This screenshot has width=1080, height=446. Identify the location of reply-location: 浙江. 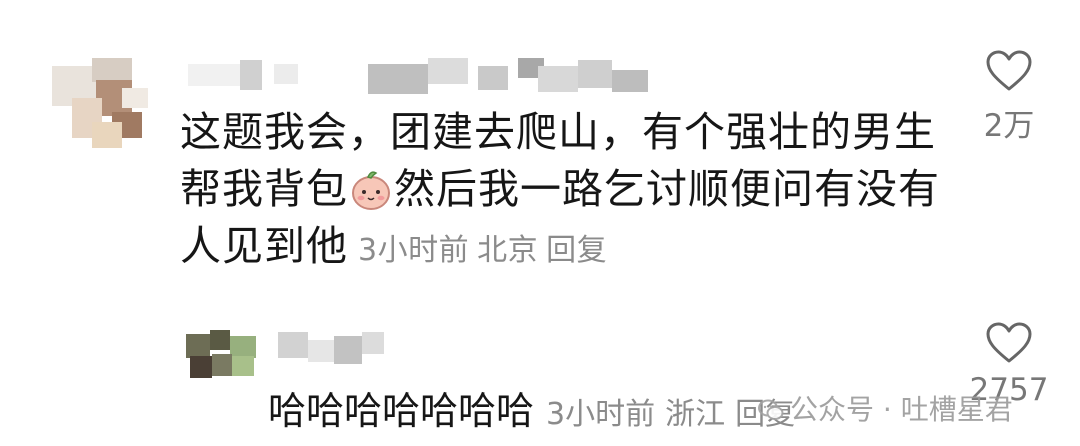
(695, 414).